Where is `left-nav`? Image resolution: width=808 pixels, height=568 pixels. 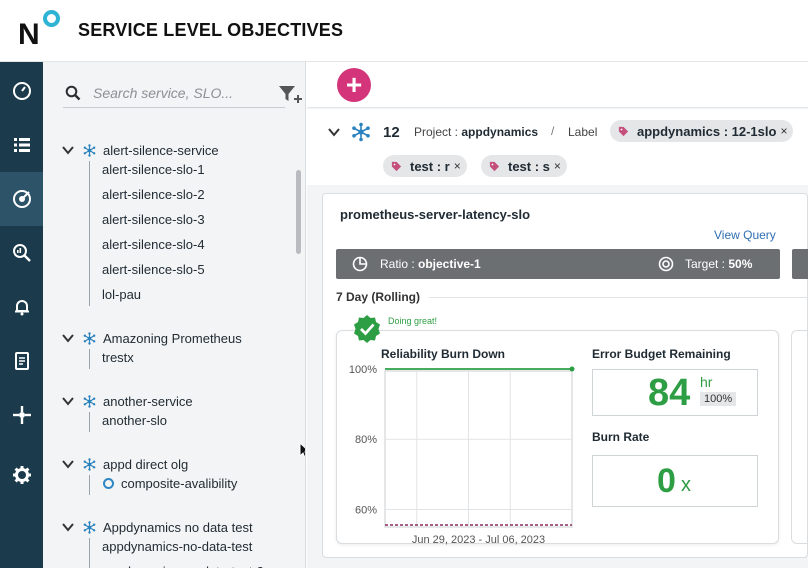 left-nav is located at coordinates (21, 315).